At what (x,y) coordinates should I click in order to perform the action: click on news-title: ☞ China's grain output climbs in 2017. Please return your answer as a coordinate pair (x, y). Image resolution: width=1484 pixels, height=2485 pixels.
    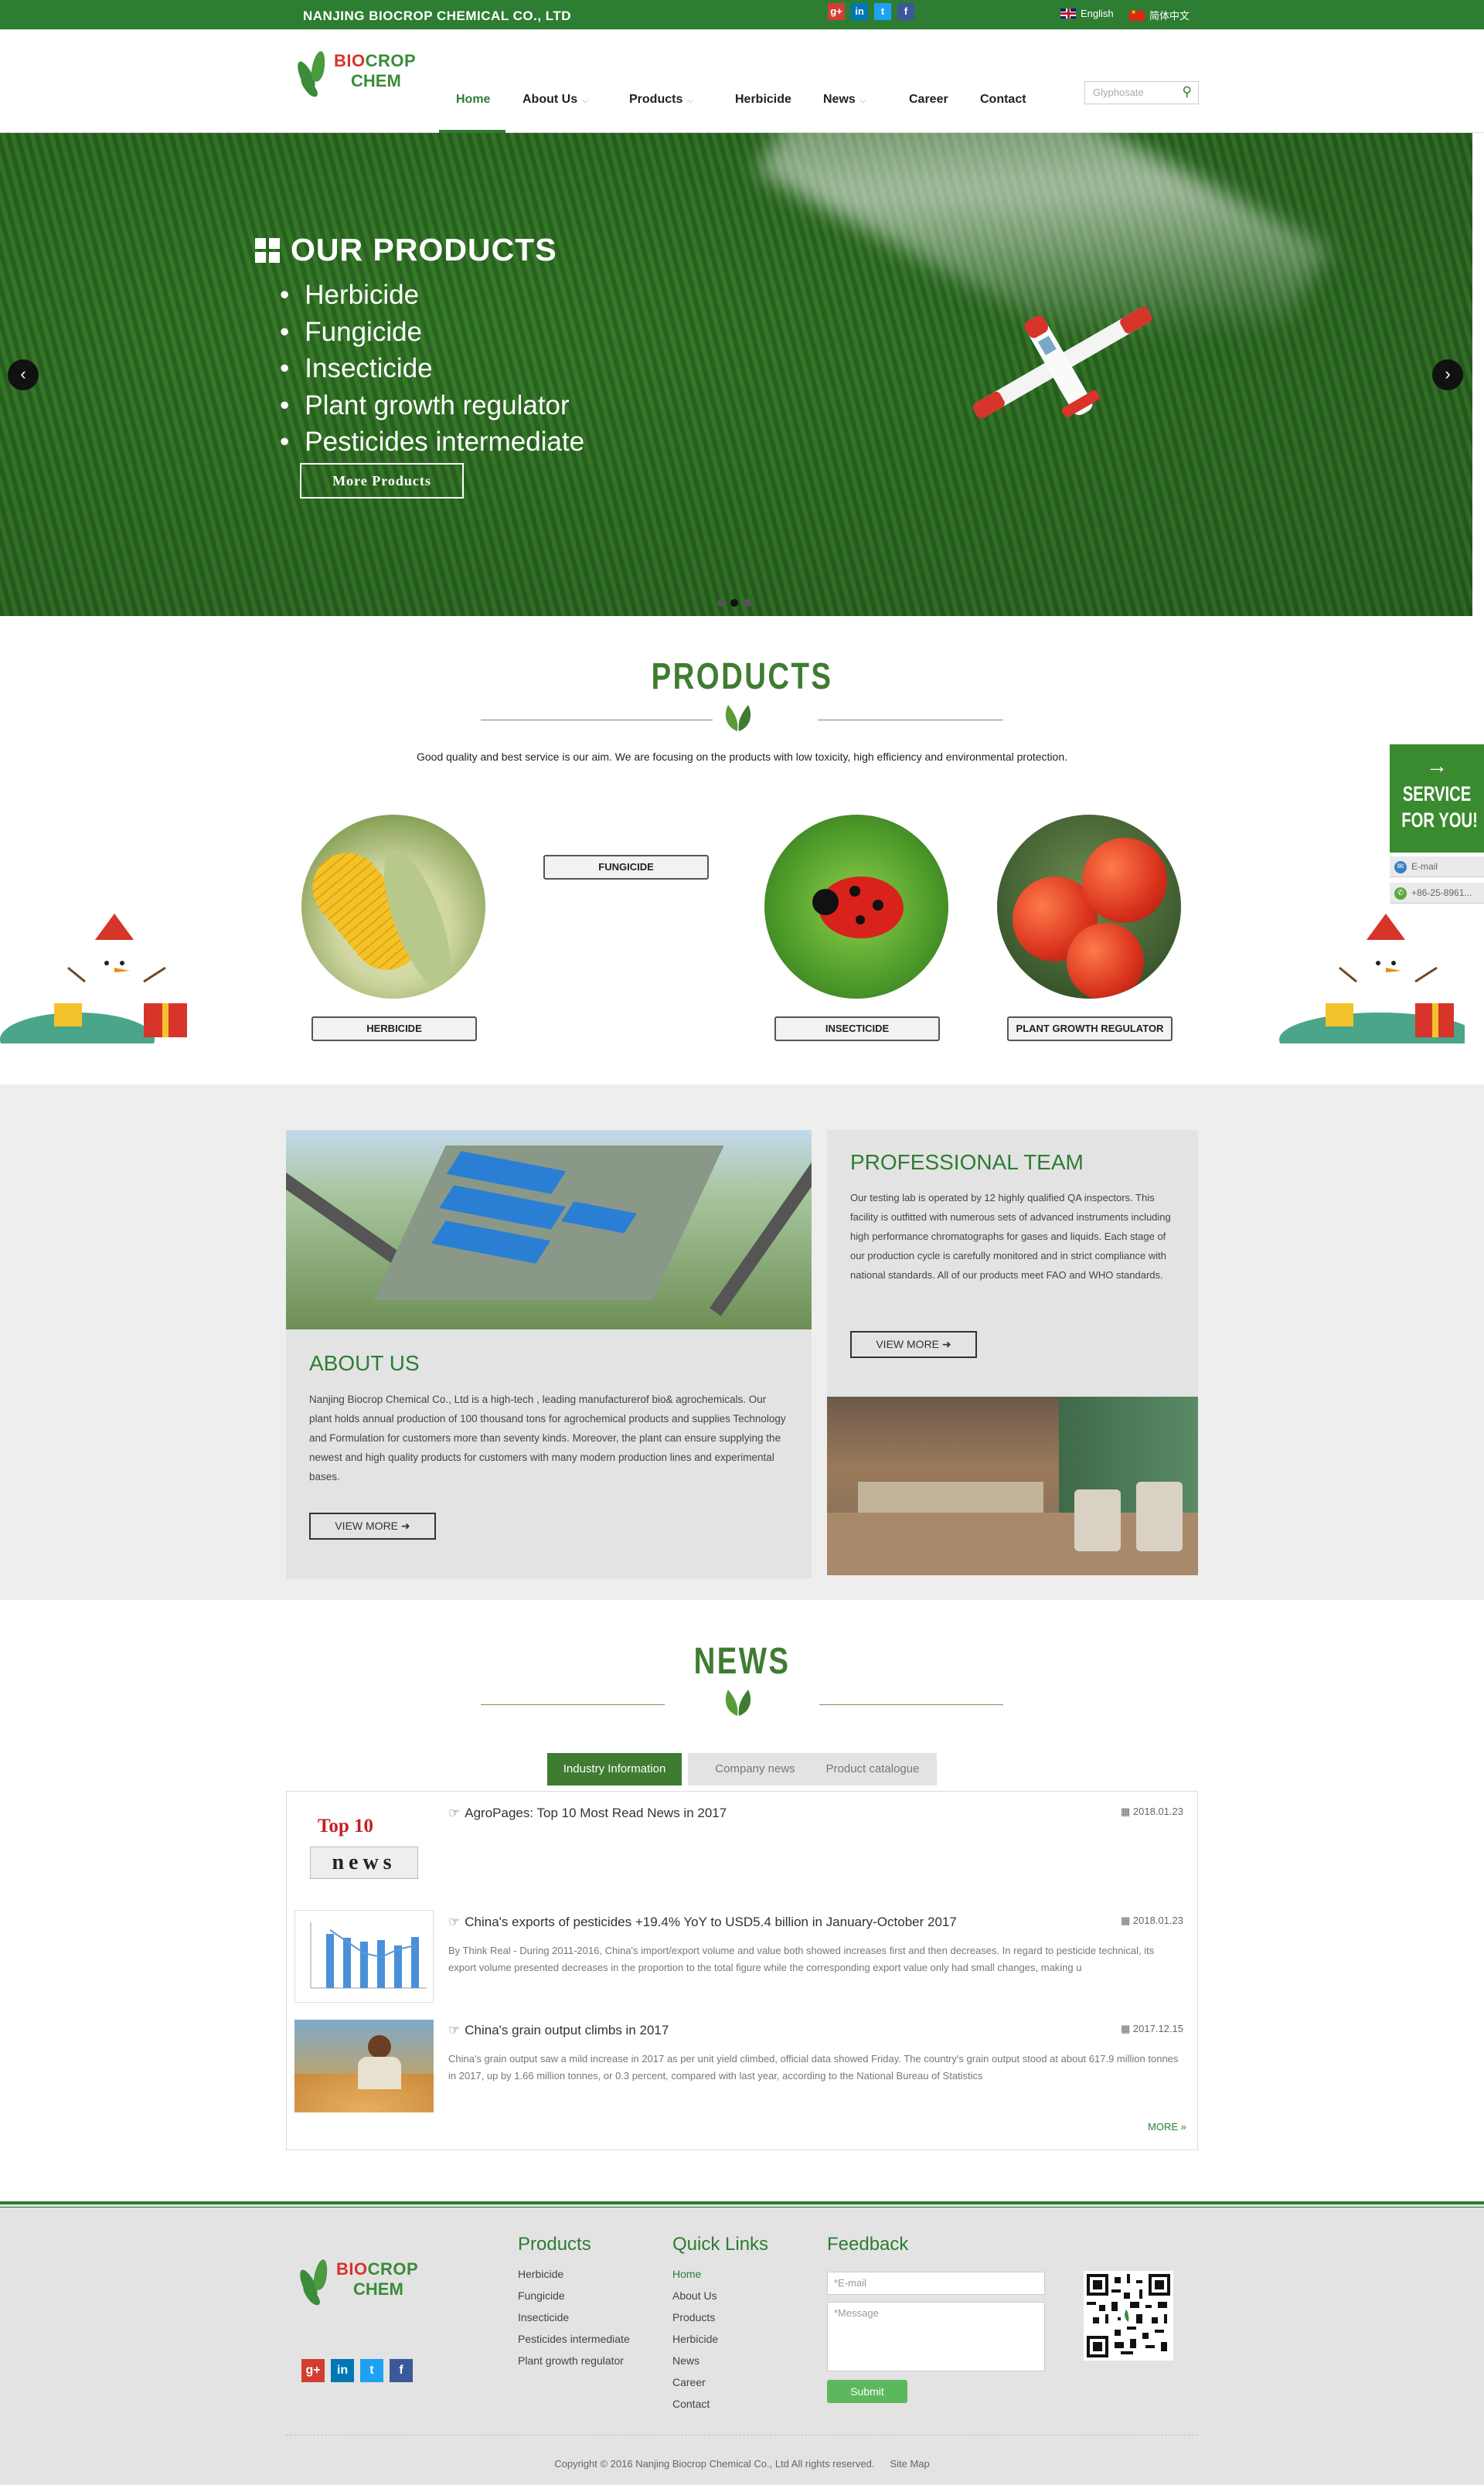
    Looking at the image, I should click on (558, 2030).